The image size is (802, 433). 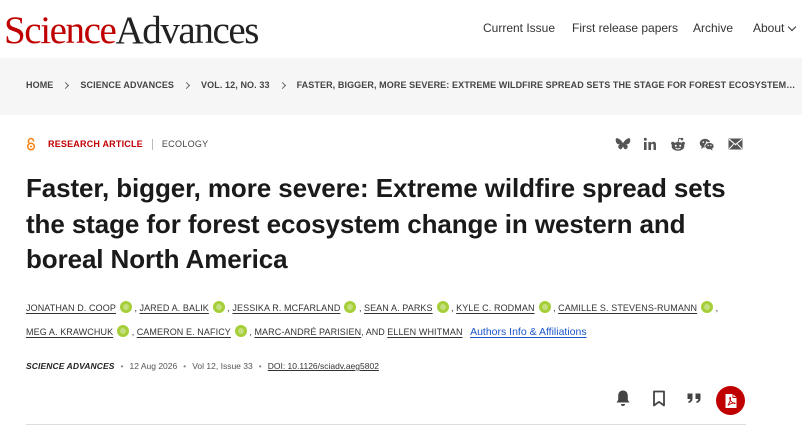 I want to click on citation-date: 12 Aug 2026, so click(x=153, y=366).